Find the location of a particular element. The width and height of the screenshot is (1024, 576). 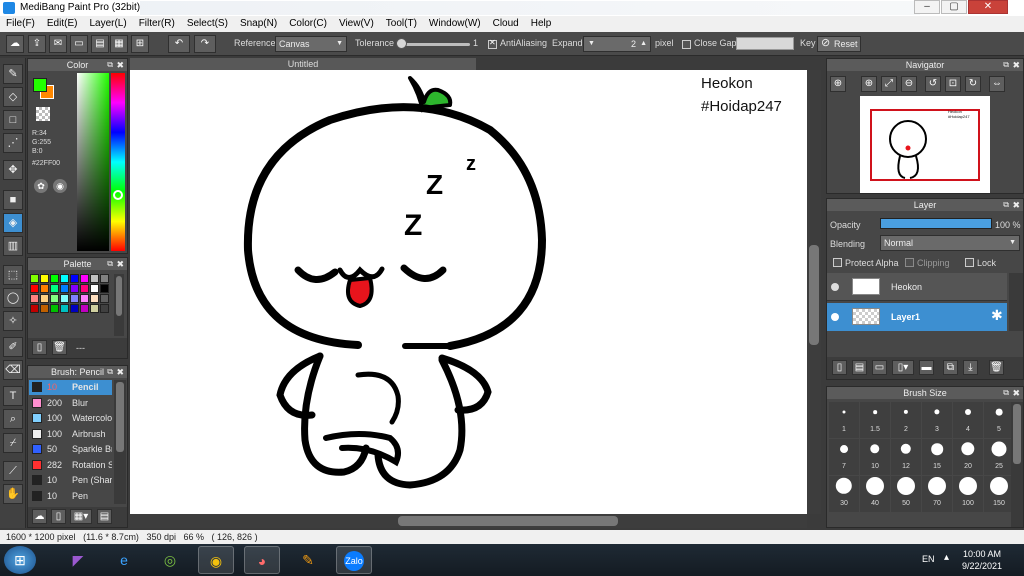

medibang-icon: ◕ is located at coordinates (262, 560).